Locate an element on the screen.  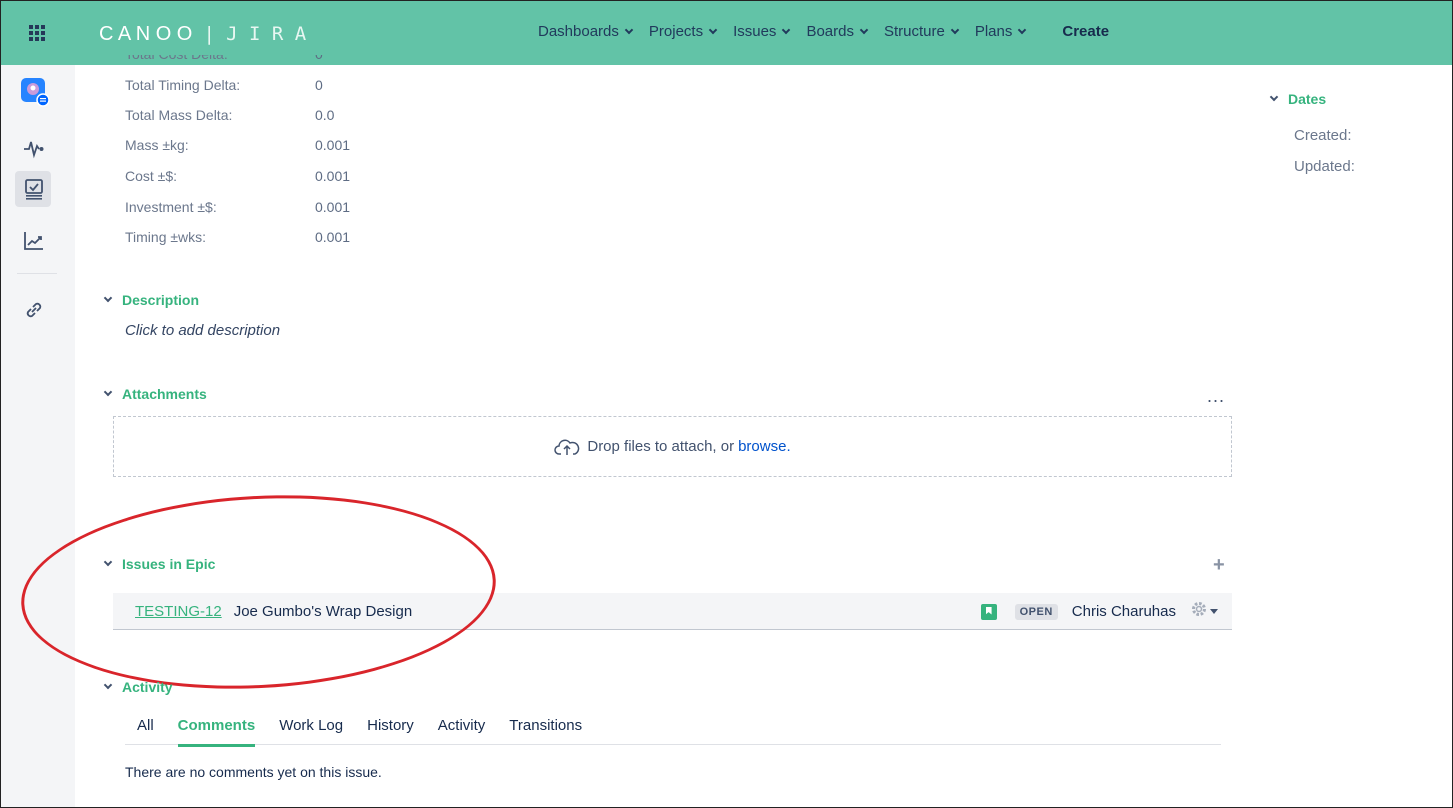
annotation-circle is located at coordinates (258, 592).